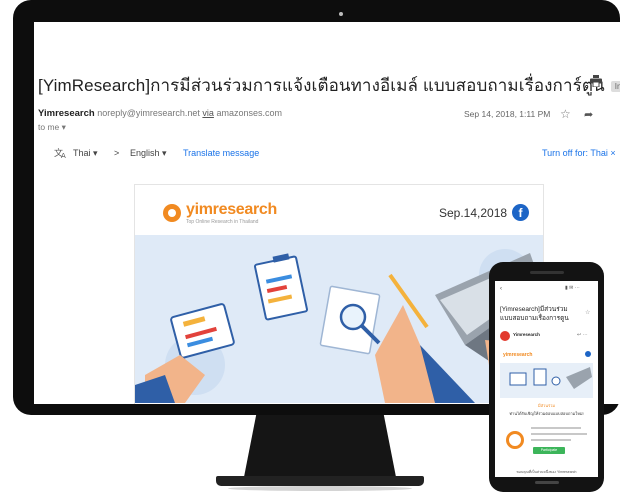 This screenshot has height=495, width=632. Describe the element at coordinates (588, 114) in the screenshot. I see `reply-icon: ➦` at that location.